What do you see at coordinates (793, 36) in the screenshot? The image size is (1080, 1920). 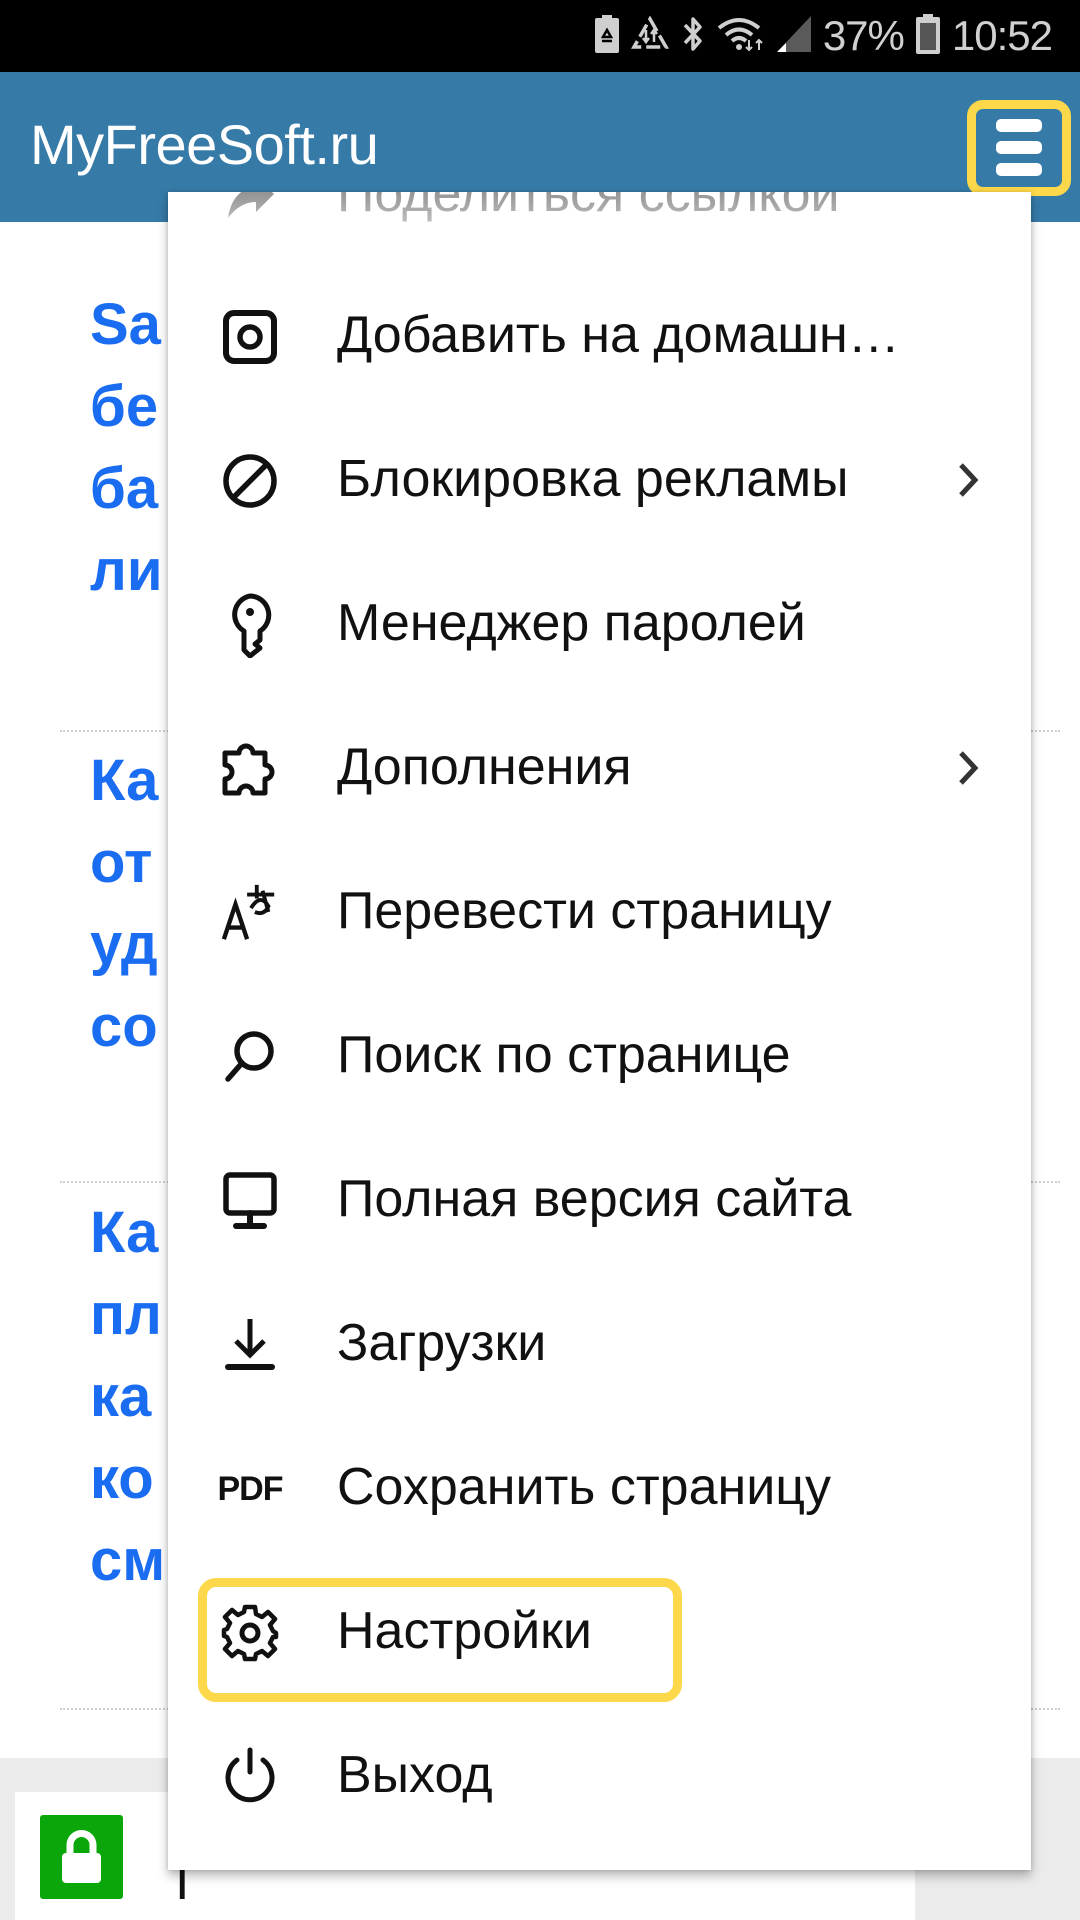 I see `signal-icon` at bounding box center [793, 36].